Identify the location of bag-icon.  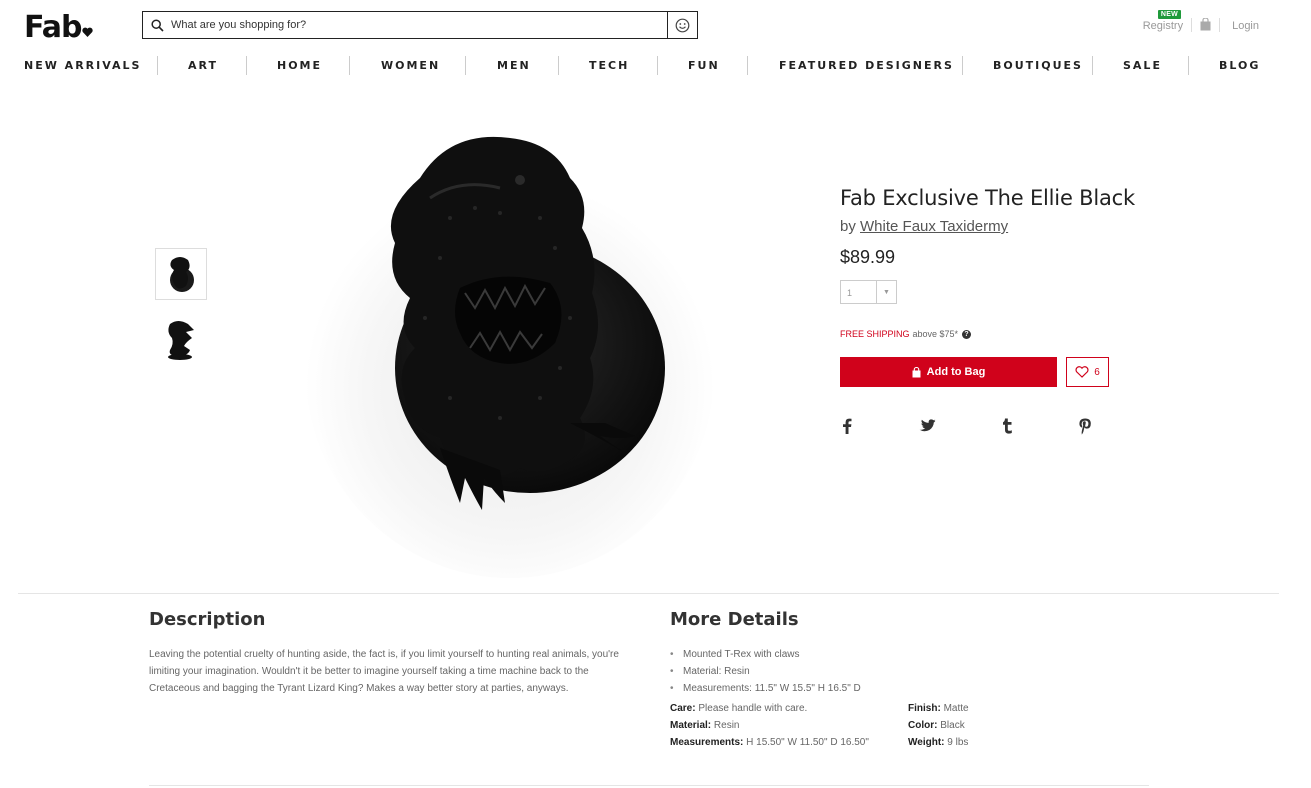
(916, 371).